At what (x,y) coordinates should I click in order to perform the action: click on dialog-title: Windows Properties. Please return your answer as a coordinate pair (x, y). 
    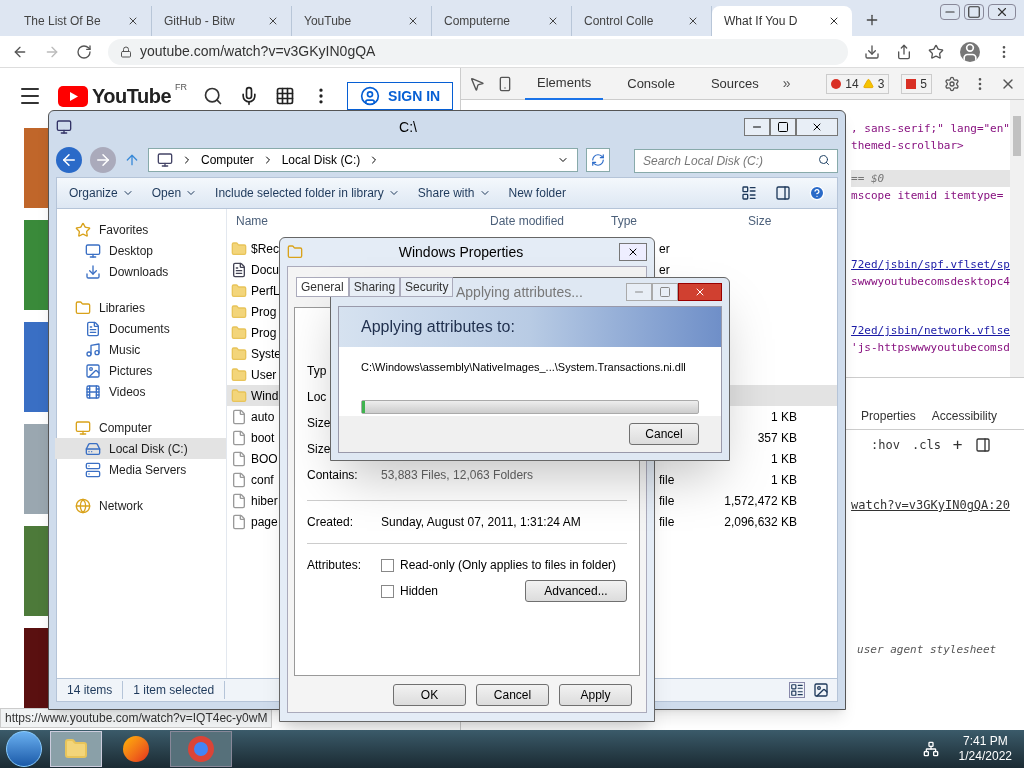
    Looking at the image, I should click on (461, 252).